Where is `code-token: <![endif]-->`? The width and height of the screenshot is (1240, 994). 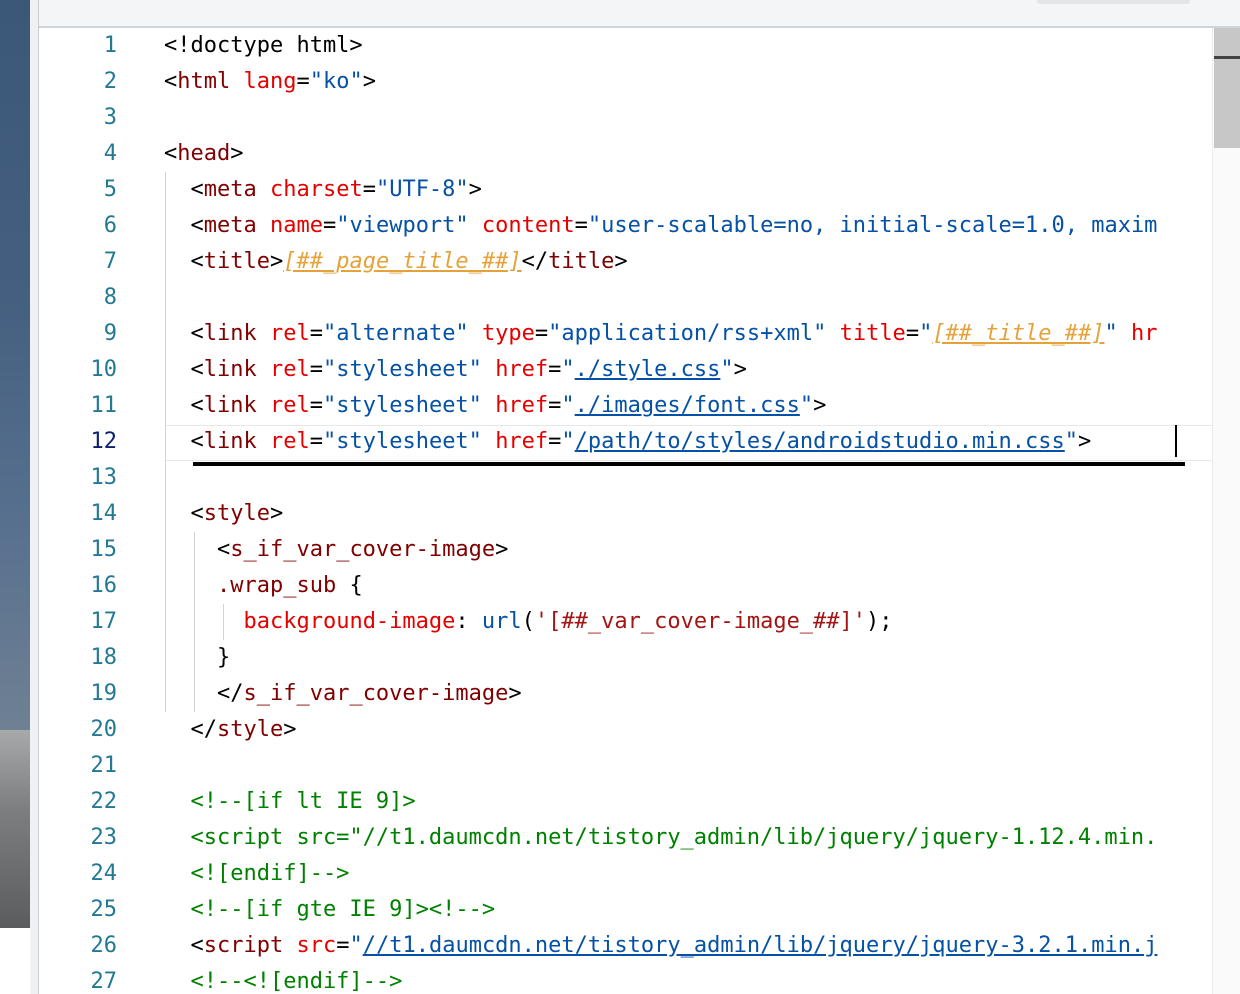
code-token: <![endif]--> is located at coordinates (257, 873).